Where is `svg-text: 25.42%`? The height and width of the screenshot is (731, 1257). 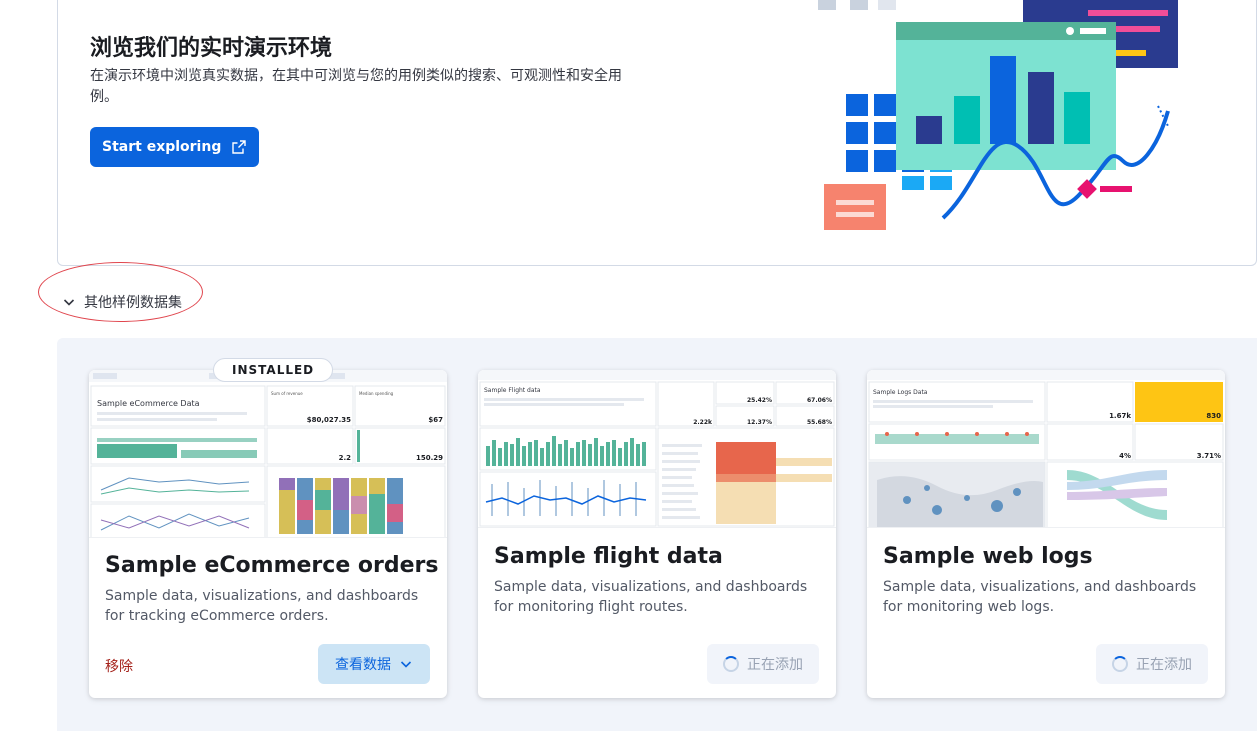
svg-text: 25.42% is located at coordinates (759, 400).